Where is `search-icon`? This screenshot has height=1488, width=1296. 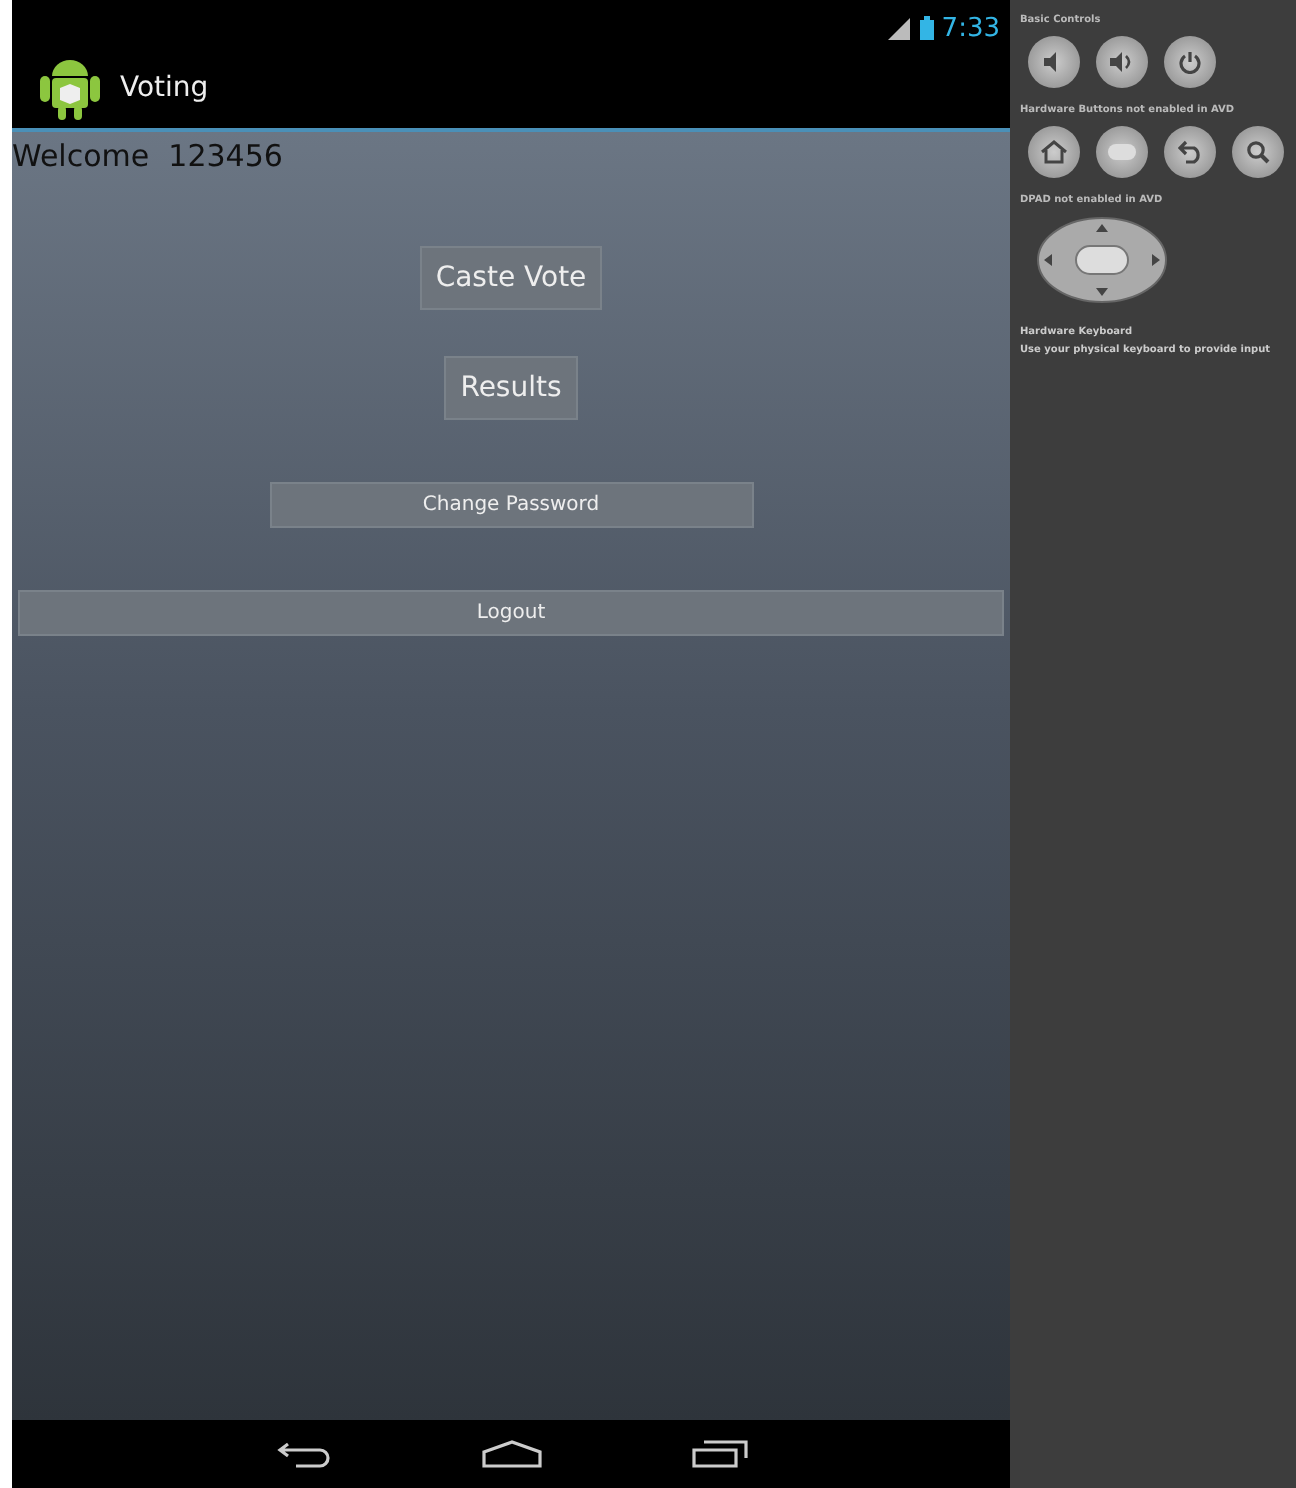 search-icon is located at coordinates (1258, 152).